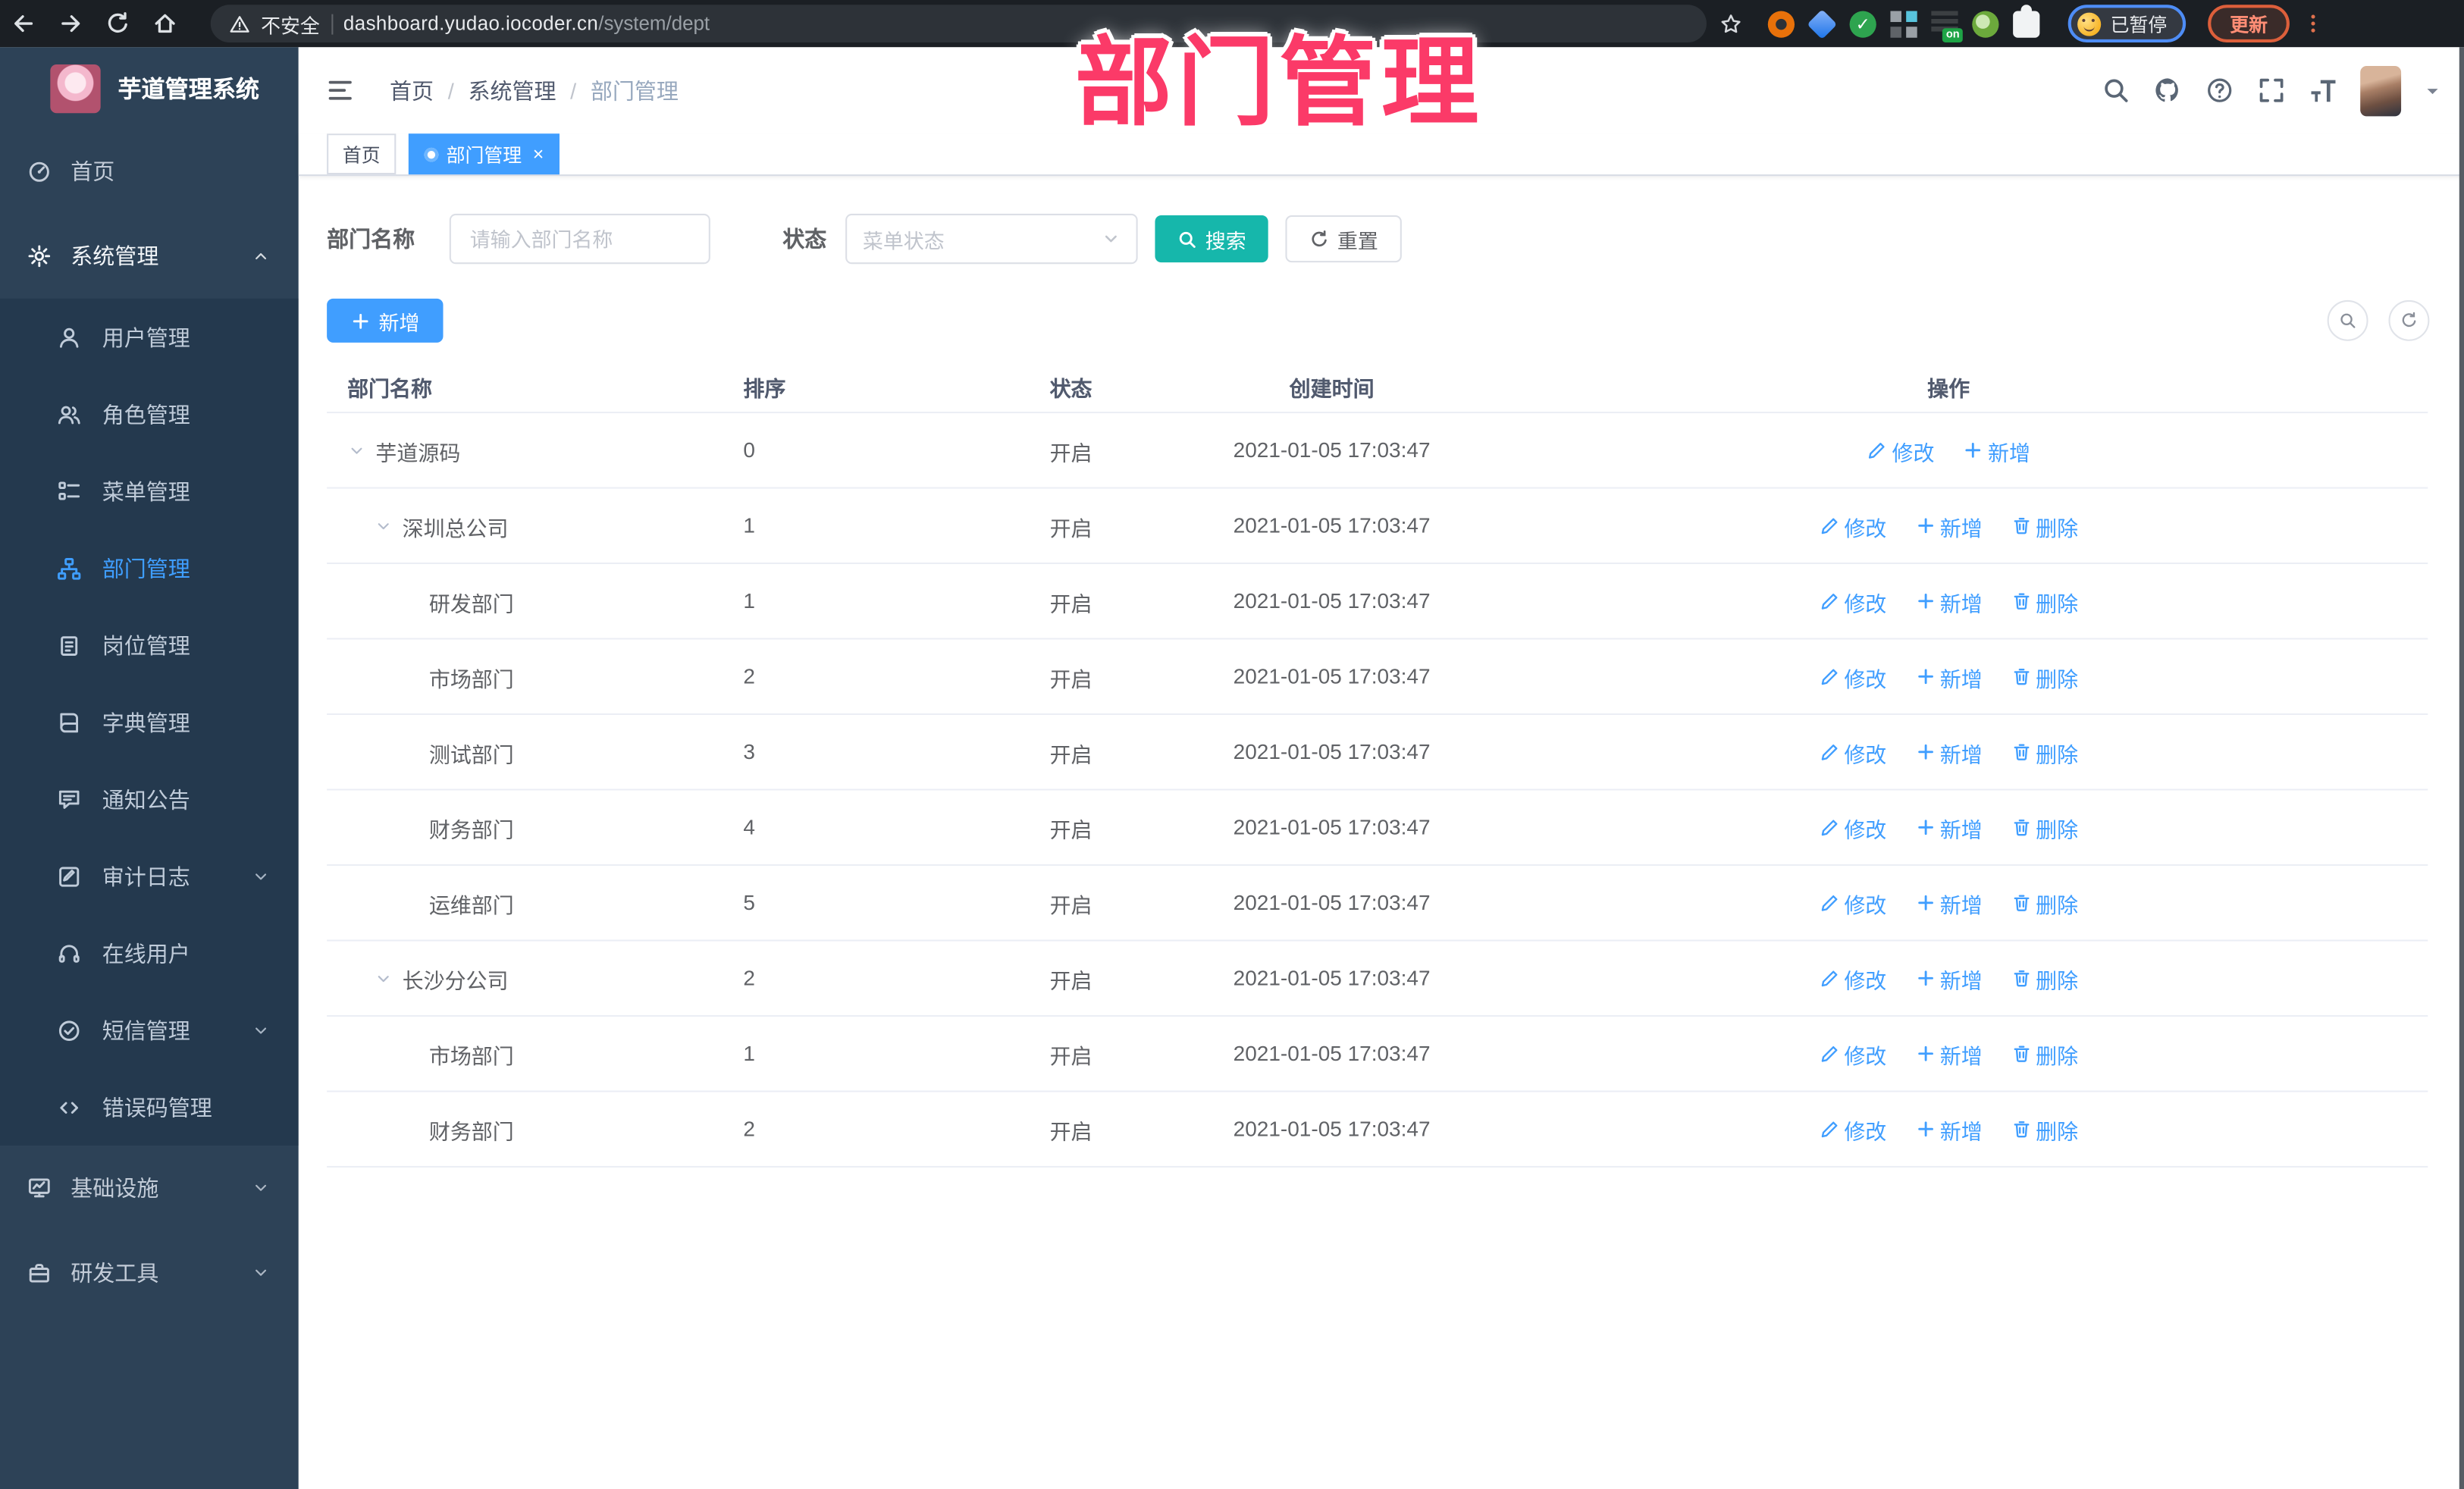 This screenshot has height=1489, width=2464. What do you see at coordinates (362, 154) in the screenshot?
I see `tab-0: 首页` at bounding box center [362, 154].